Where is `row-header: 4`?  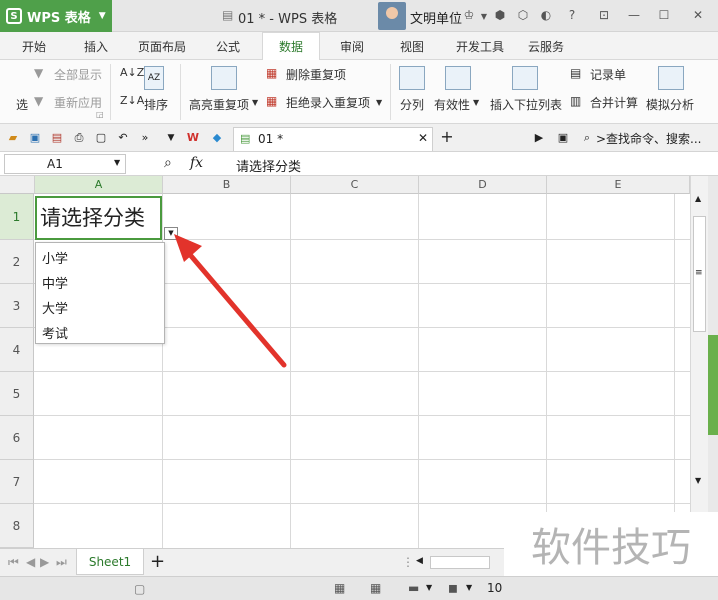 row-header: 4 is located at coordinates (17, 350).